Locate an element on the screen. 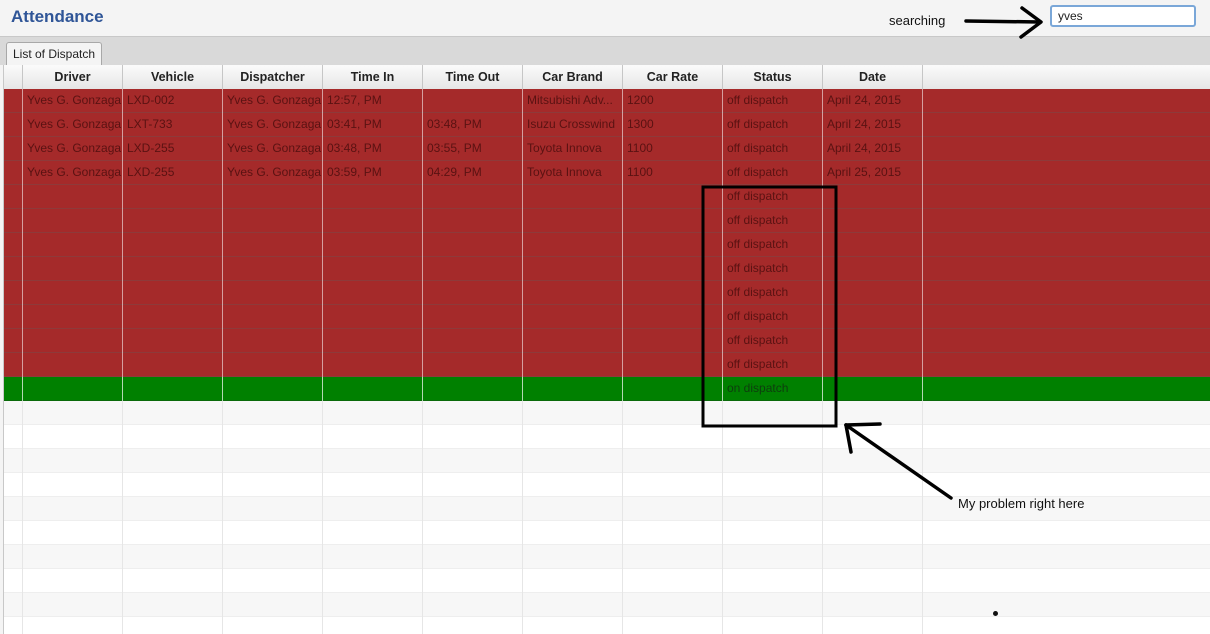 The height and width of the screenshot is (634, 1210). column-header-driver: Driver is located at coordinates (73, 77).